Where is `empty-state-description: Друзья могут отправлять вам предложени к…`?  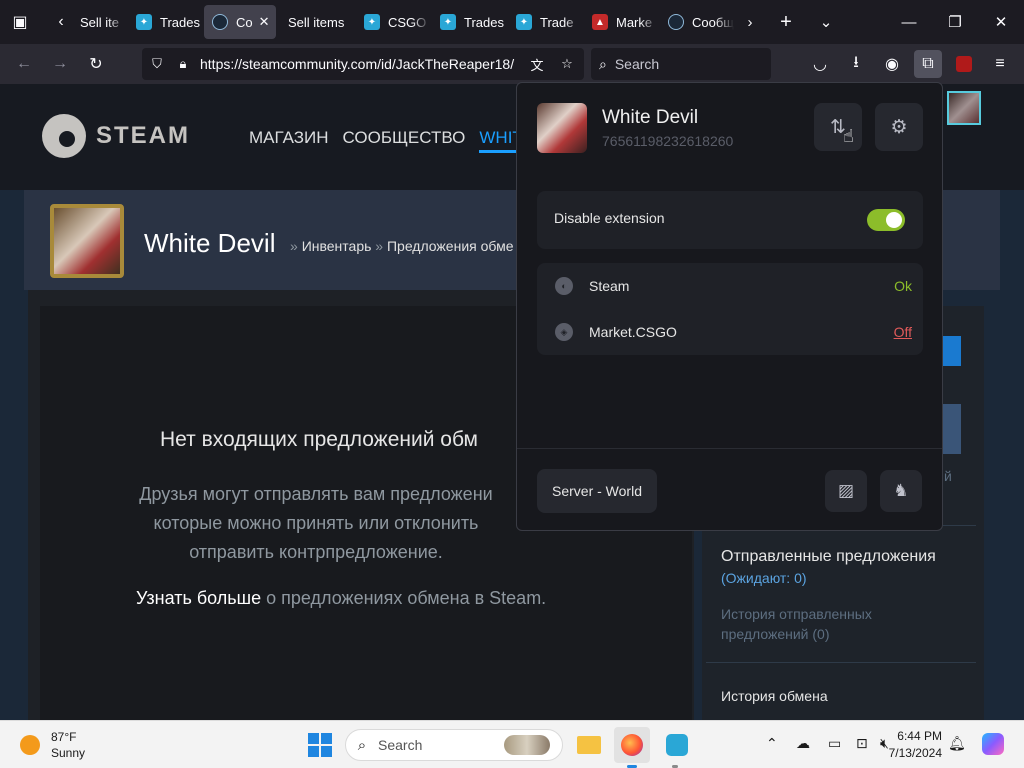
empty-state-description: Друзья могут отправлять вам предложени к… is located at coordinates (316, 523).